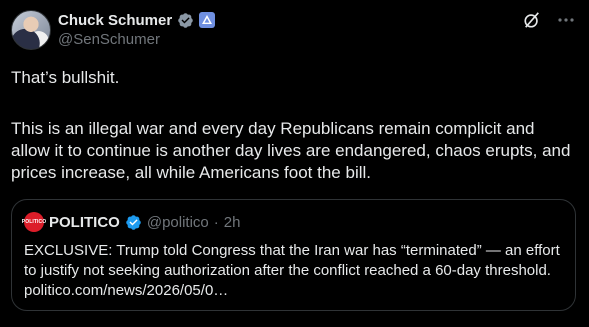  I want to click on post-top-actions, so click(549, 20).